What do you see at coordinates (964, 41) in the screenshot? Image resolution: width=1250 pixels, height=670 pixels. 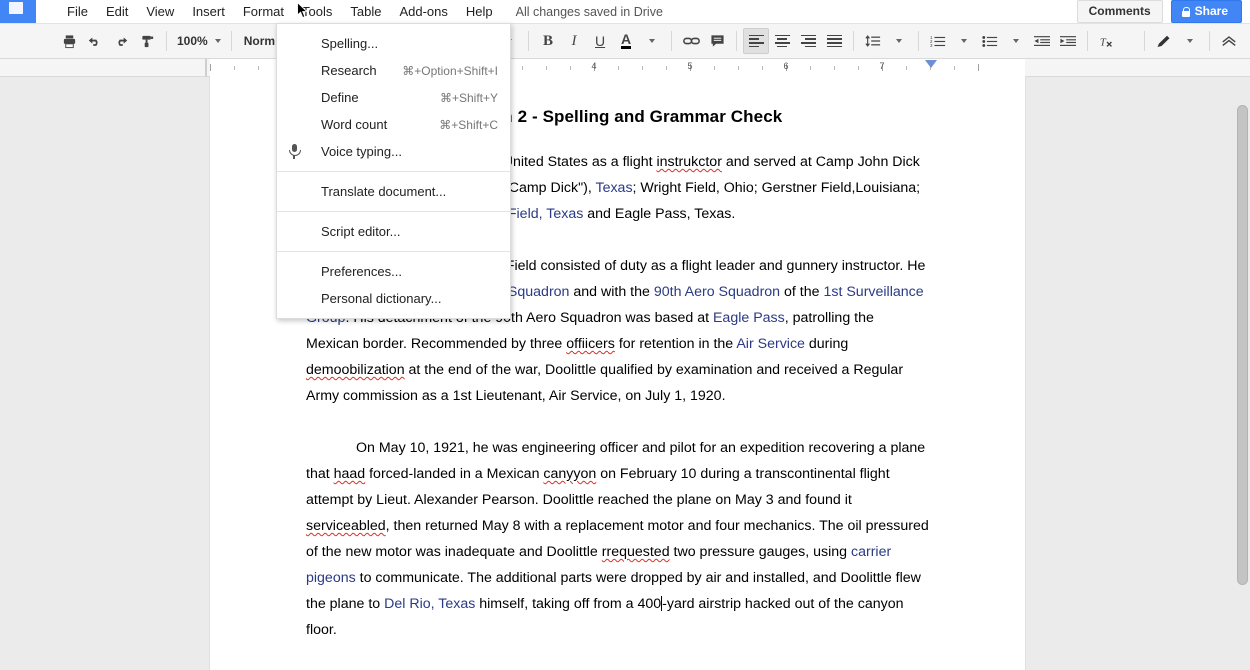 I see `numbered-list-caret` at bounding box center [964, 41].